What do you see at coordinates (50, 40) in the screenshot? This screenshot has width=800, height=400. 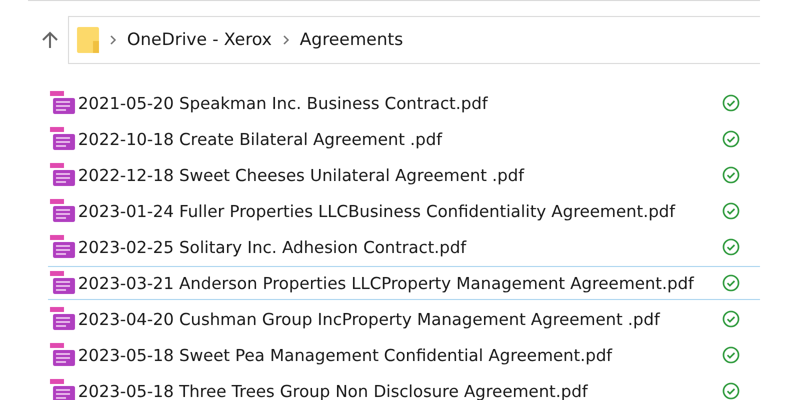 I see `up-arrow-icon` at bounding box center [50, 40].